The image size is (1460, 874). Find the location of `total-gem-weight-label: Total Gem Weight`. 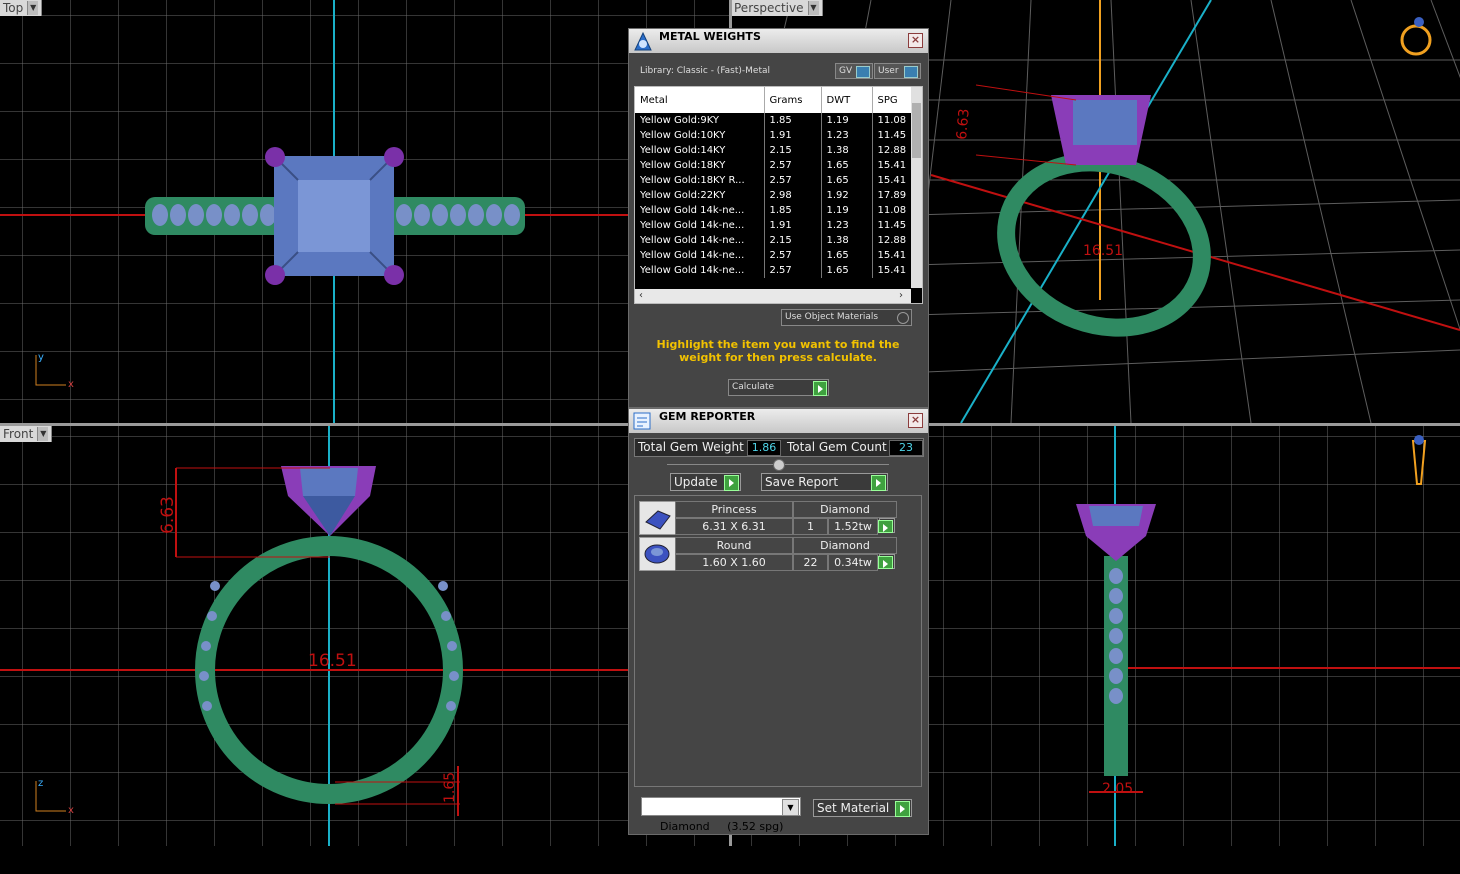

total-gem-weight-label: Total Gem Weight is located at coordinates (691, 447).